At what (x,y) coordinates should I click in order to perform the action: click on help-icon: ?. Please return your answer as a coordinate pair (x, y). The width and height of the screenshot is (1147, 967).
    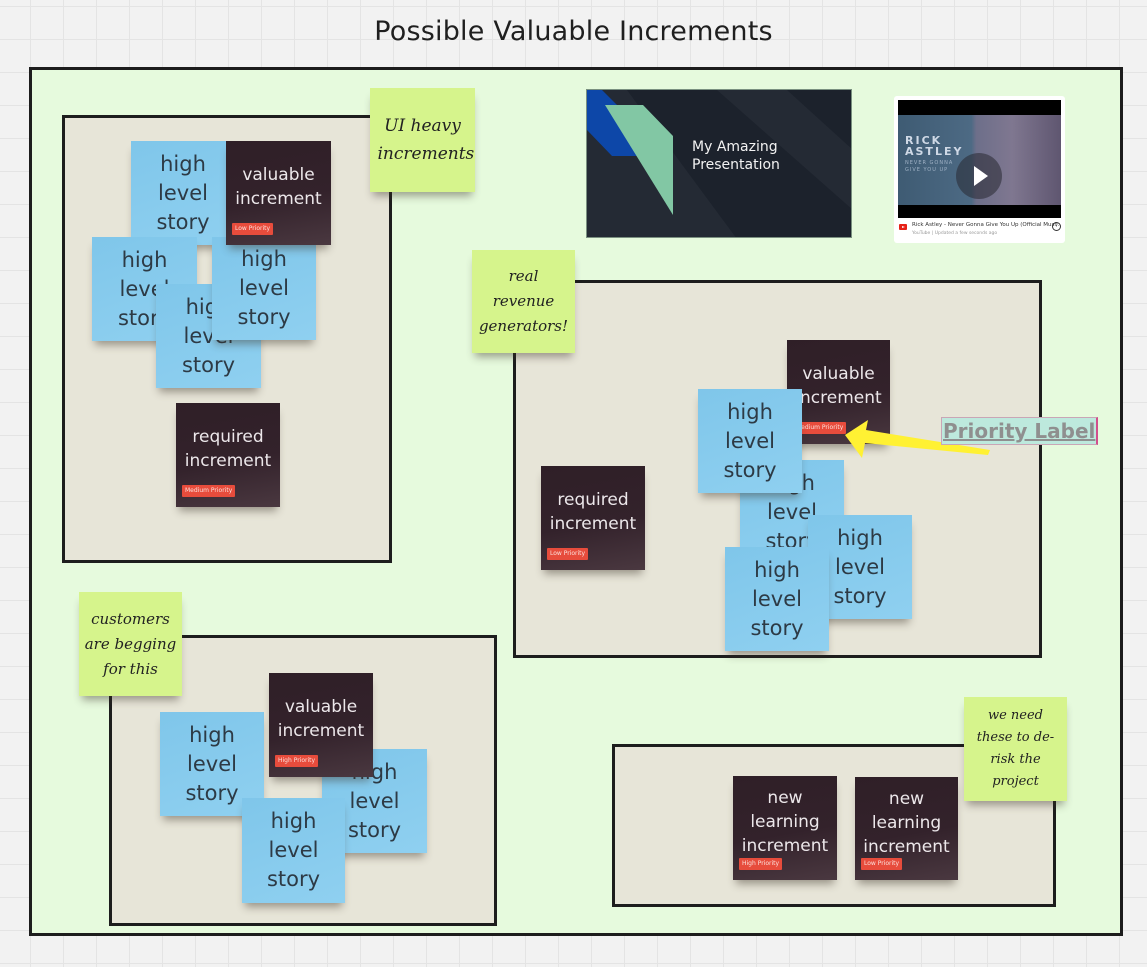
    Looking at the image, I should click on (1056, 226).